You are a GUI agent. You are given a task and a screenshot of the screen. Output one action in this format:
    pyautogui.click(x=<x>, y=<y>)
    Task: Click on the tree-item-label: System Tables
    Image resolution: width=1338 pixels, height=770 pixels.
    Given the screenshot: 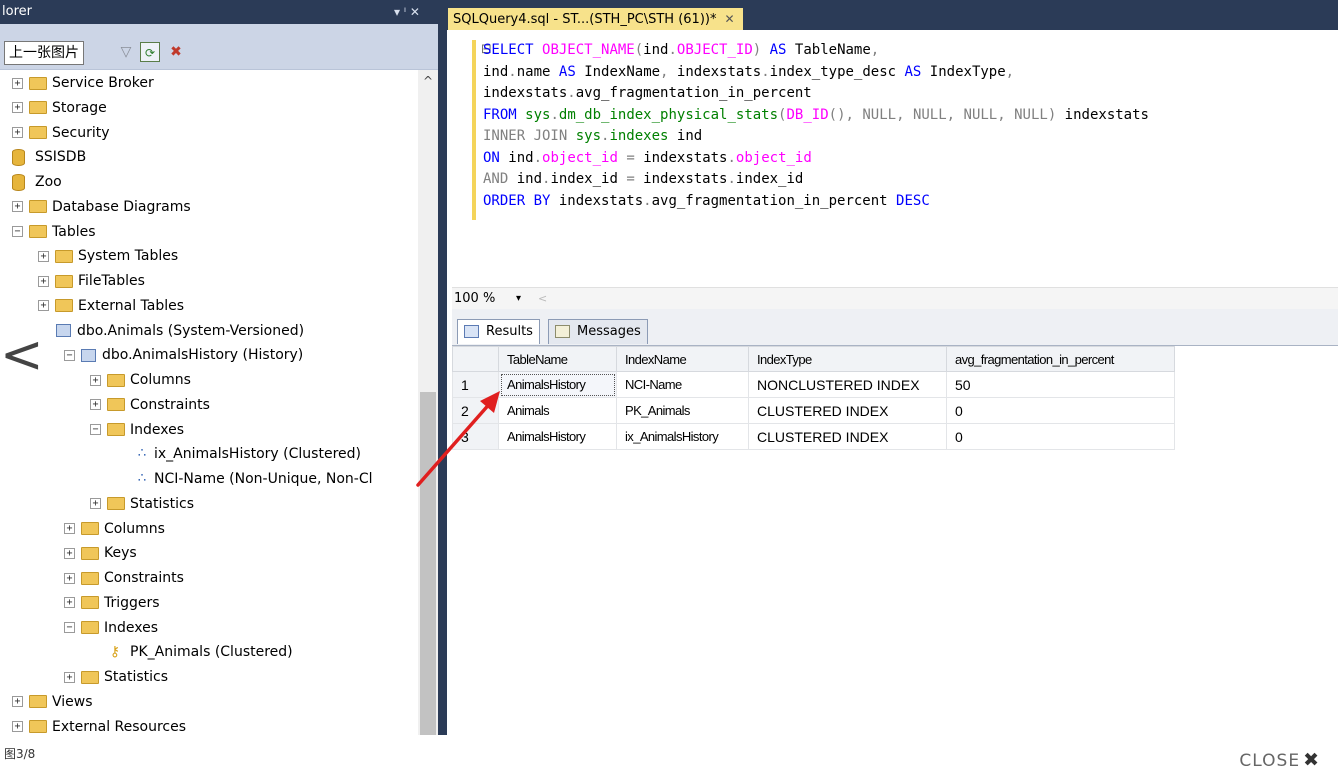 What is the action you would take?
    pyautogui.click(x=128, y=256)
    